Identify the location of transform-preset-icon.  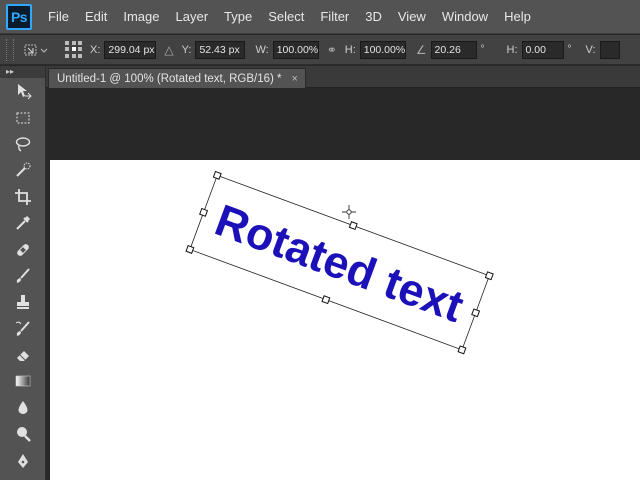
(36, 49).